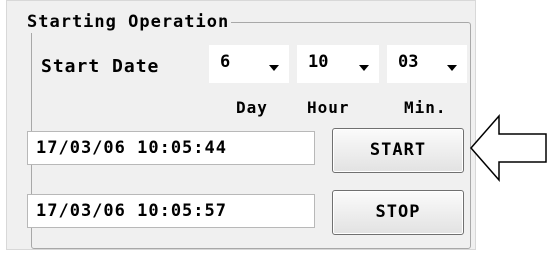 The height and width of the screenshot is (254, 548). I want to click on hour-select-value: 10, so click(318, 62).